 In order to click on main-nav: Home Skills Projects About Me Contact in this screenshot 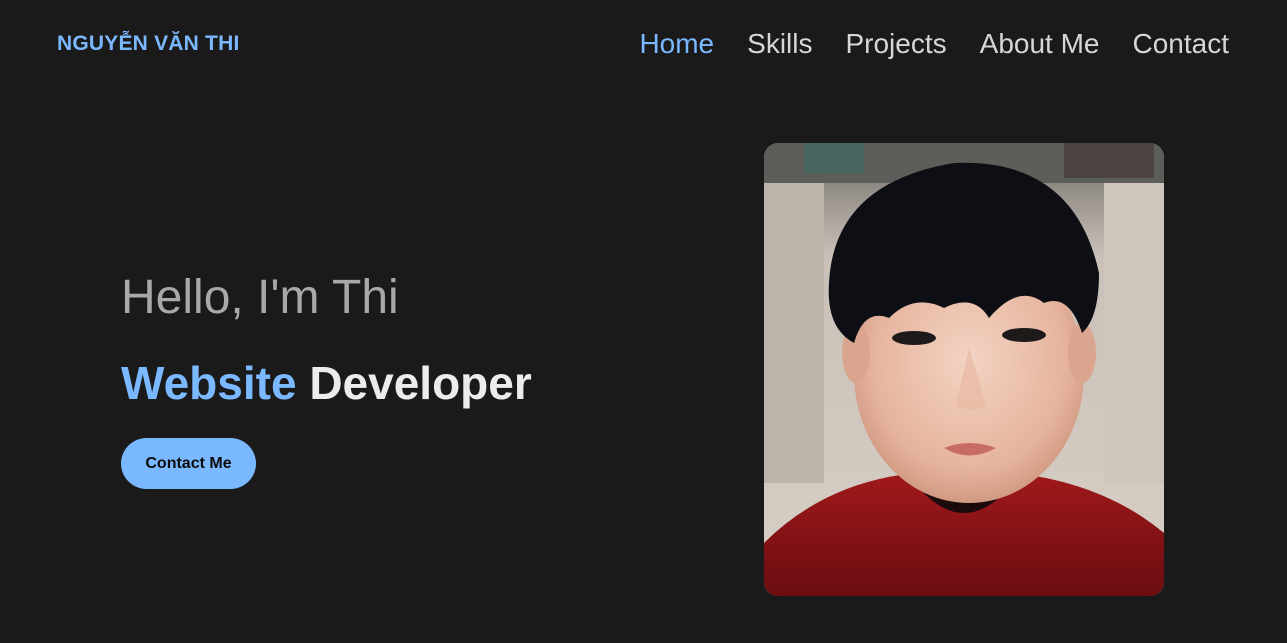, I will do `click(934, 44)`.